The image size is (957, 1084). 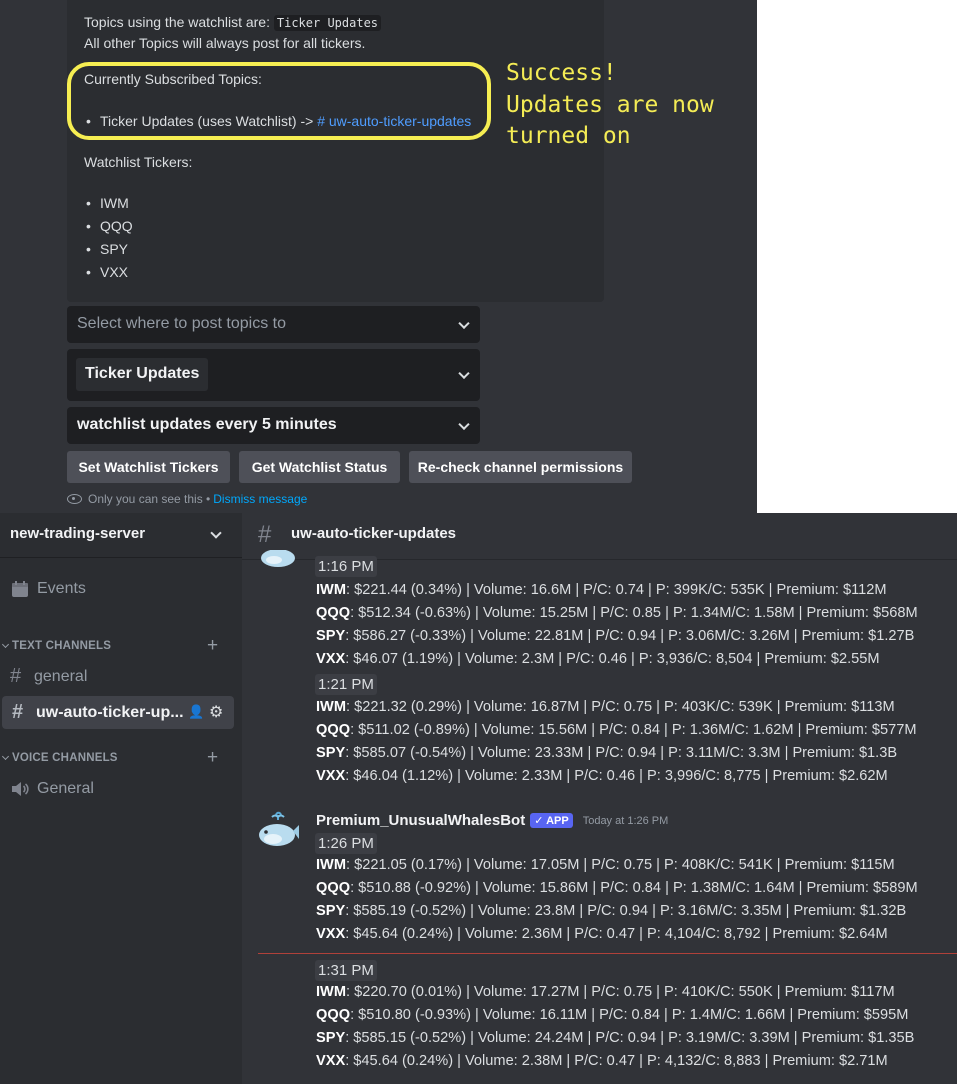 I want to click on message-time-pill: 1:16 PM, so click(x=346, y=566).